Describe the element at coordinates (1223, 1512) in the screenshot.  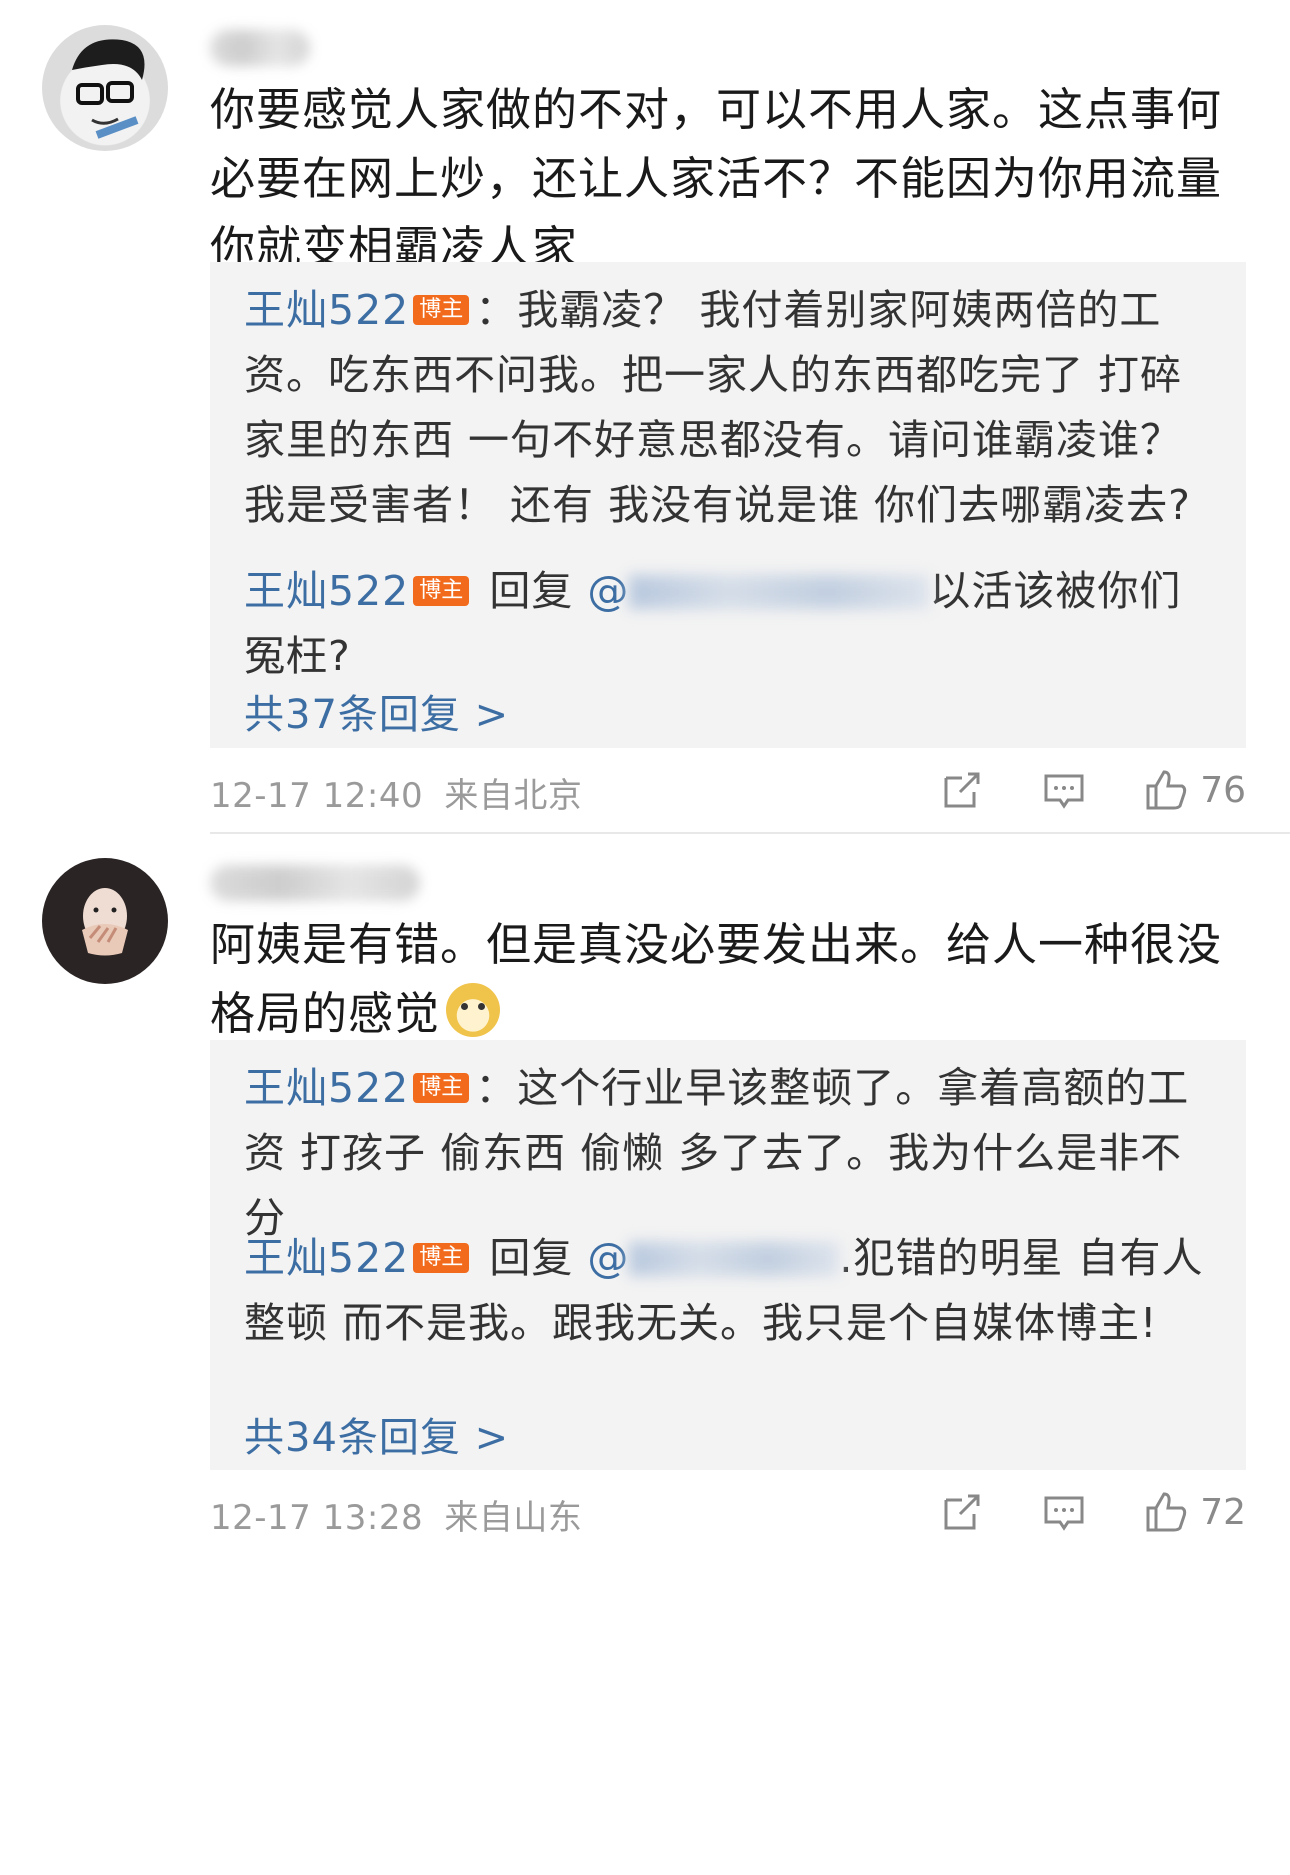
I see `like-count: 72` at that location.